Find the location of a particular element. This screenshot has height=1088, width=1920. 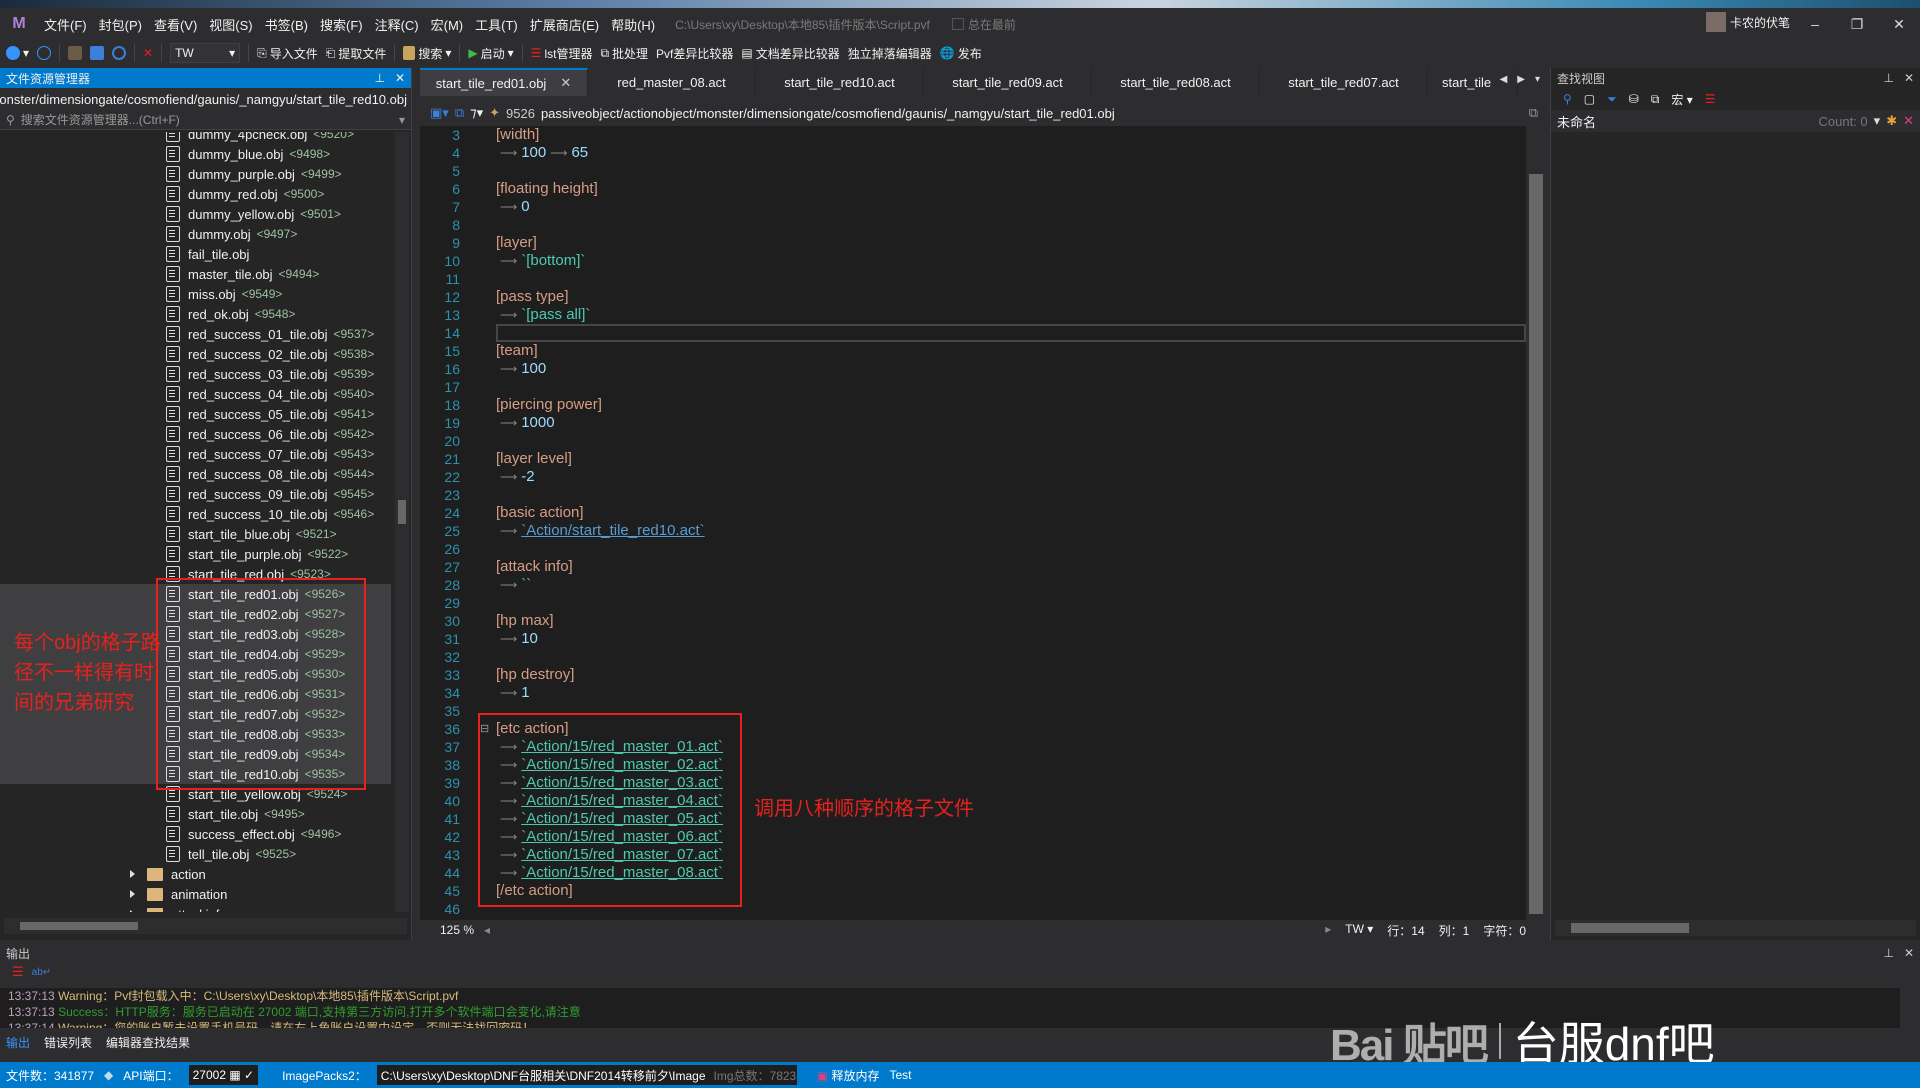

db-icon: ⛁ is located at coordinates (1634, 99).